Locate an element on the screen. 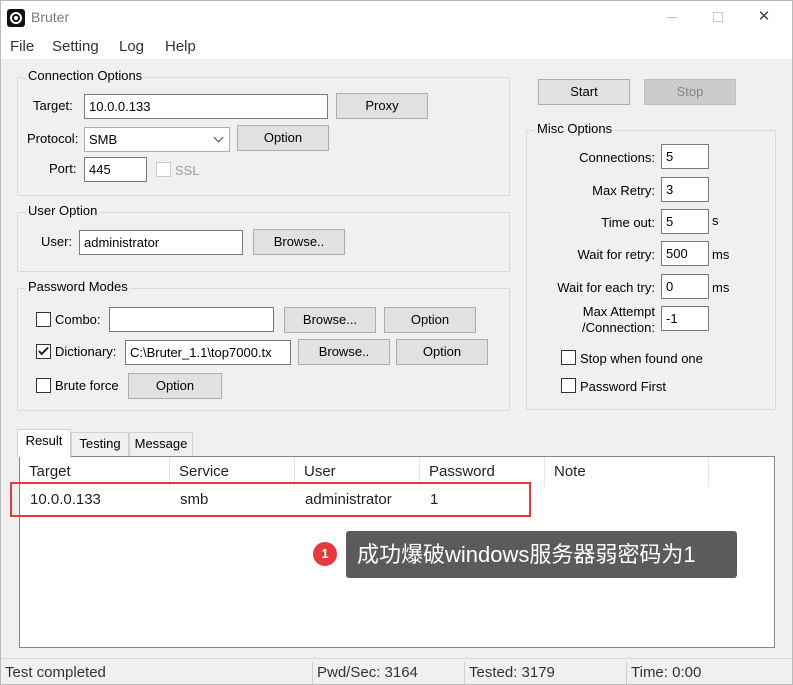 The height and width of the screenshot is (685, 793). user-input: administrator is located at coordinates (161, 242).